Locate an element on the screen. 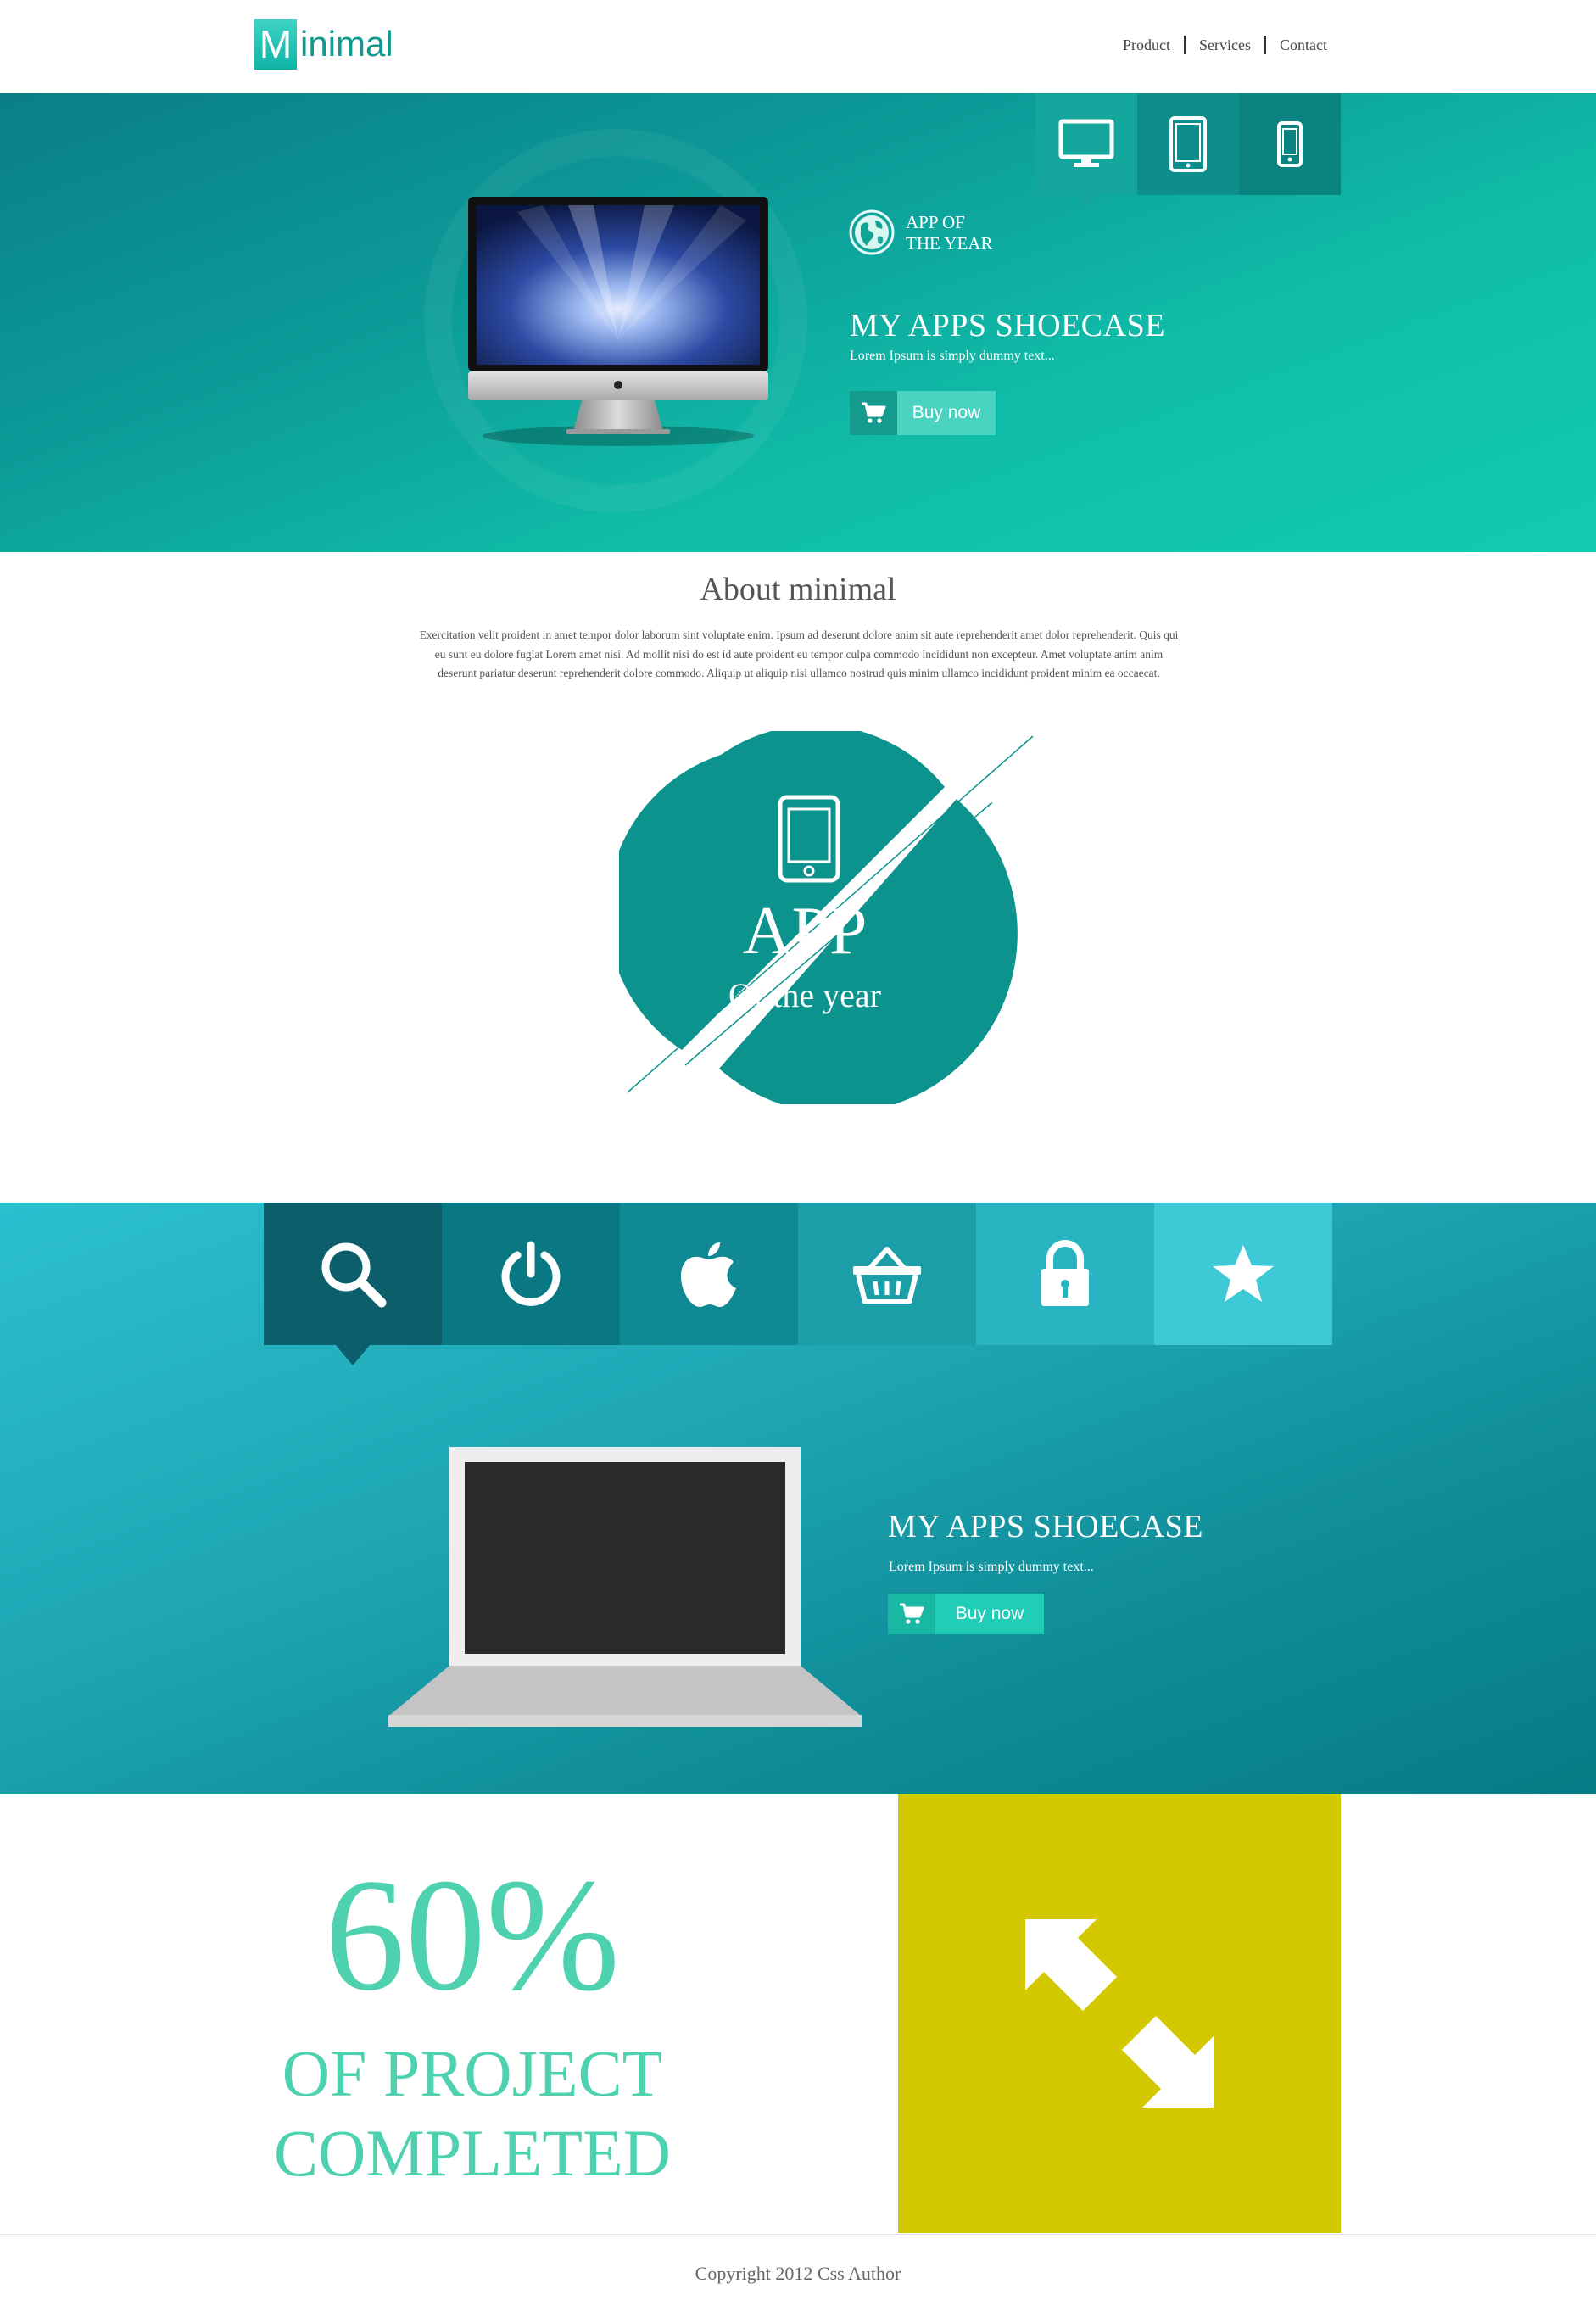  tab-star is located at coordinates (1243, 1274).